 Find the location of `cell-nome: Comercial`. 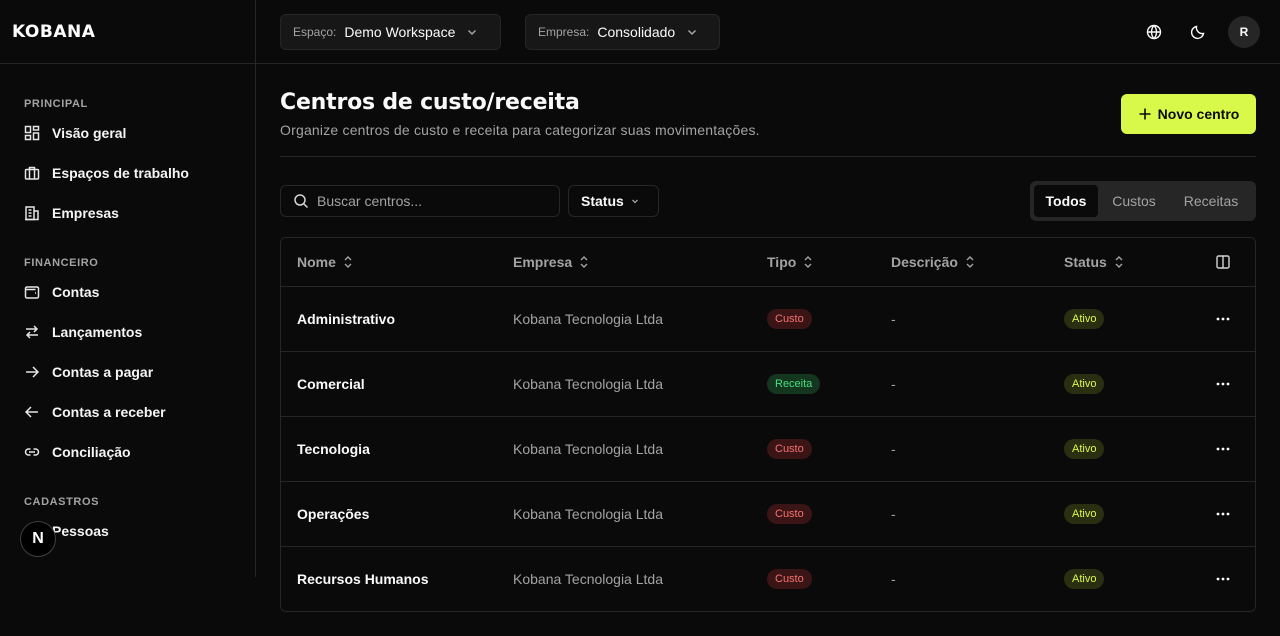

cell-nome: Comercial is located at coordinates (331, 384).